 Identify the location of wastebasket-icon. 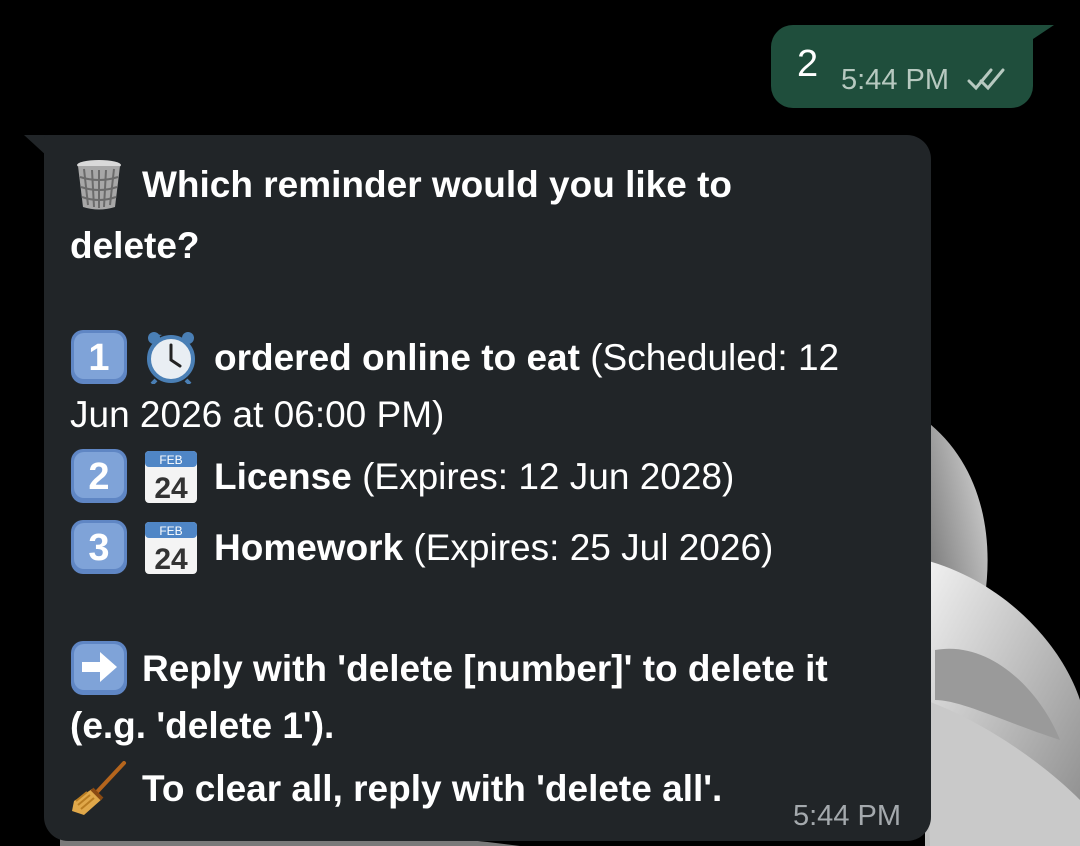
(99, 185).